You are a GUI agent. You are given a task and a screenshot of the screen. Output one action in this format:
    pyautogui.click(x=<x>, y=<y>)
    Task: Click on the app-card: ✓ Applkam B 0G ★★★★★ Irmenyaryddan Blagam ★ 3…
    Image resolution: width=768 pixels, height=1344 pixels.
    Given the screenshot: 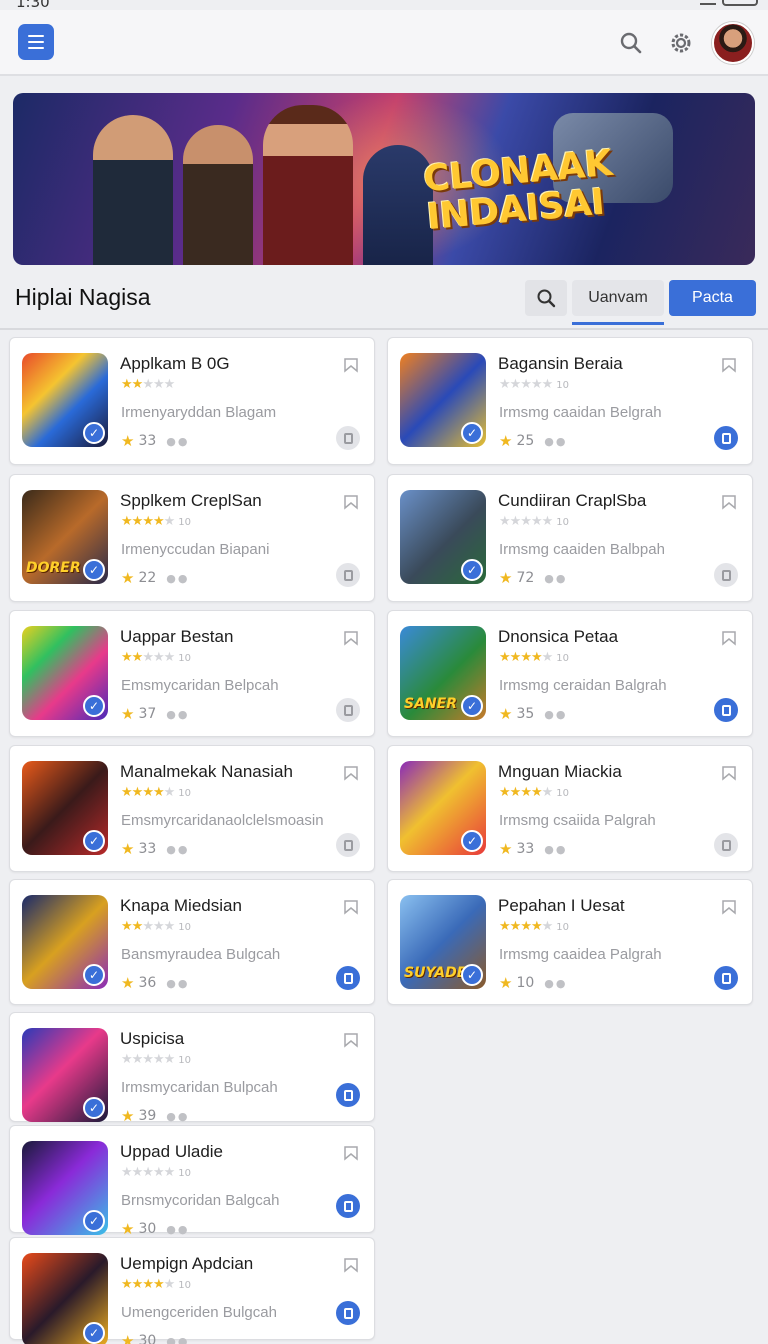 What is the action you would take?
    pyautogui.click(x=192, y=401)
    